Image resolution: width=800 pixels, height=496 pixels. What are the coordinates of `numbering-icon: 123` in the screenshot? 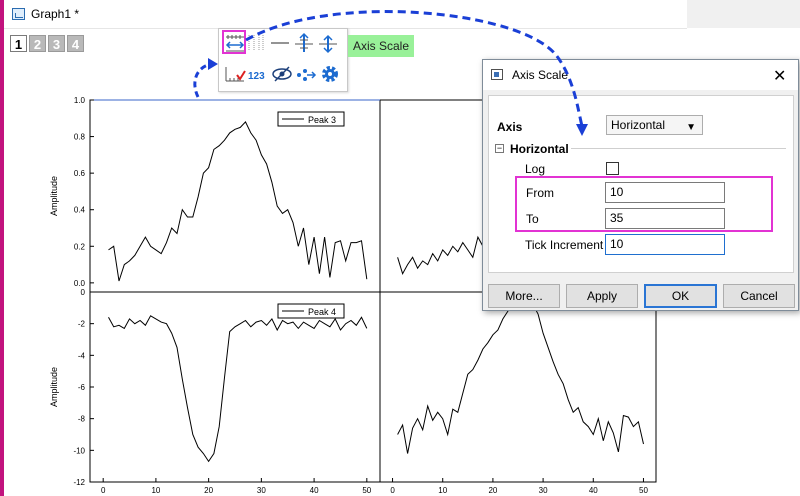 It's located at (258, 74).